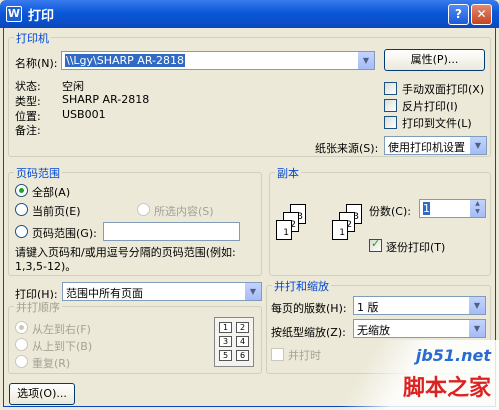 This screenshot has height=410, width=499. I want to click on copies-spinner: 1 ▲ ▼, so click(452, 208).